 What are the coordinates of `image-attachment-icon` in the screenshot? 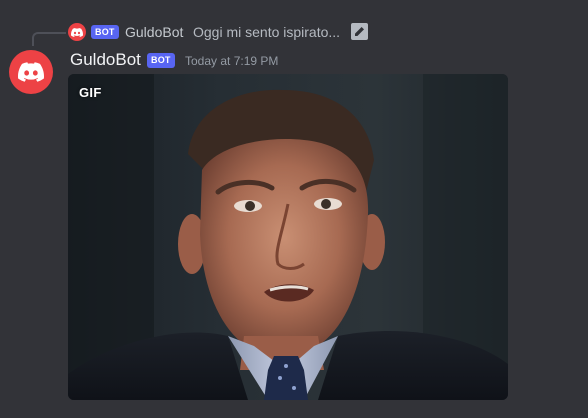 It's located at (359, 31).